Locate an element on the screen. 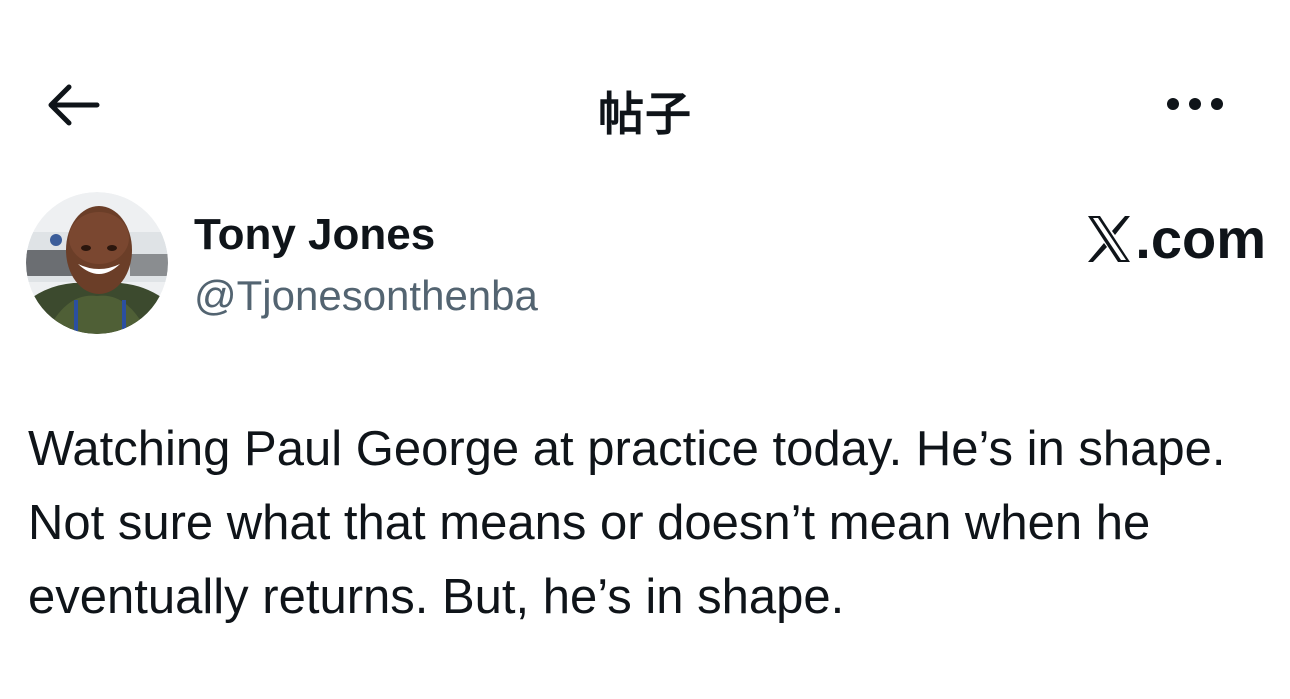 Image resolution: width=1290 pixels, height=699 pixels. top-bar: 帖子 is located at coordinates (645, 105).